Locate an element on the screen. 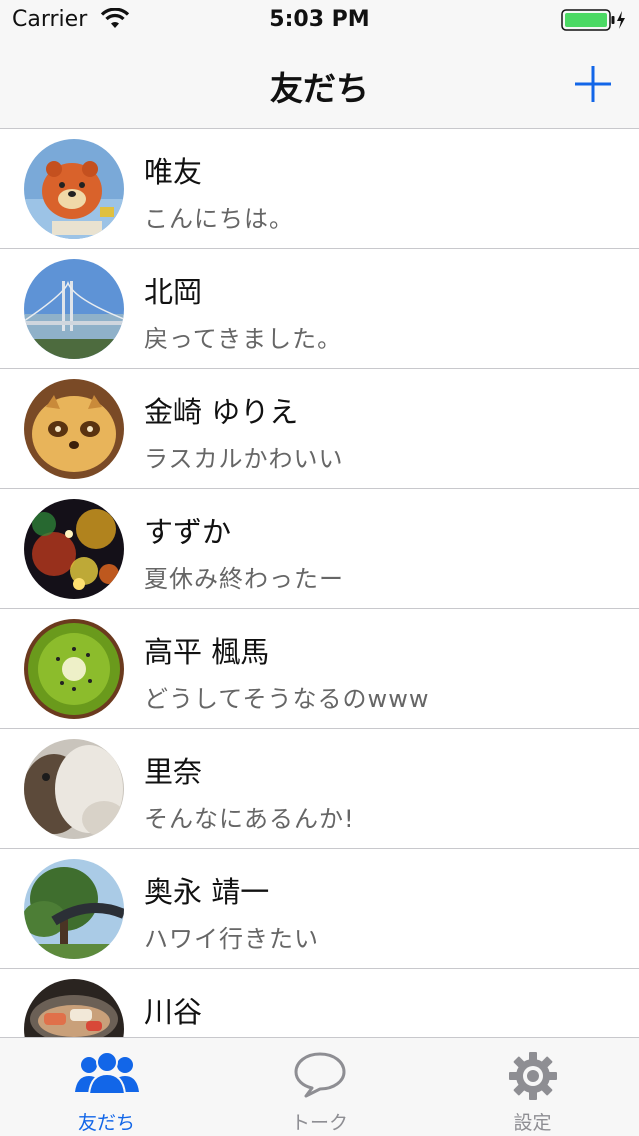 The width and height of the screenshot is (639, 1136). friend-status-message: ハワイ行きたい is located at coordinates (231, 939).